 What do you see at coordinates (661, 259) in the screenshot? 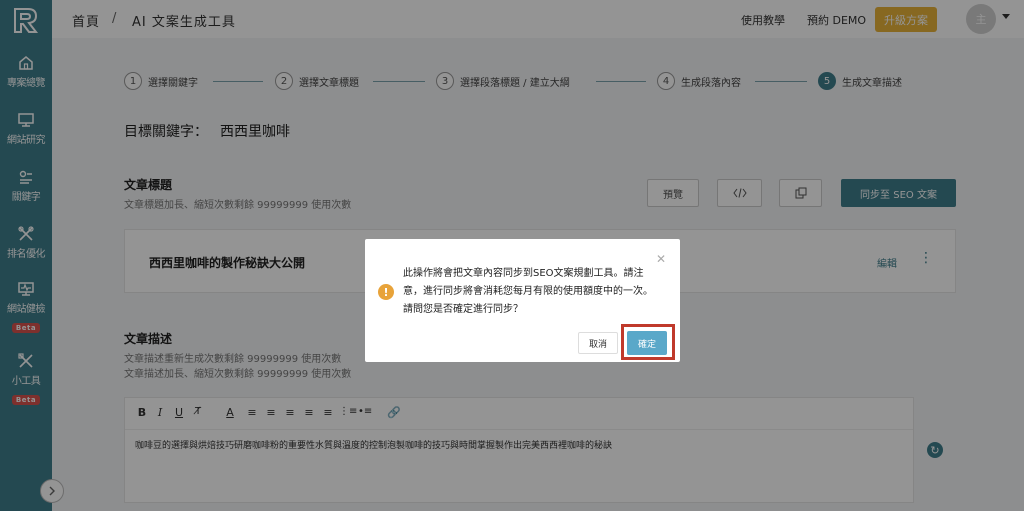
I see `close-icon: ✕` at bounding box center [661, 259].